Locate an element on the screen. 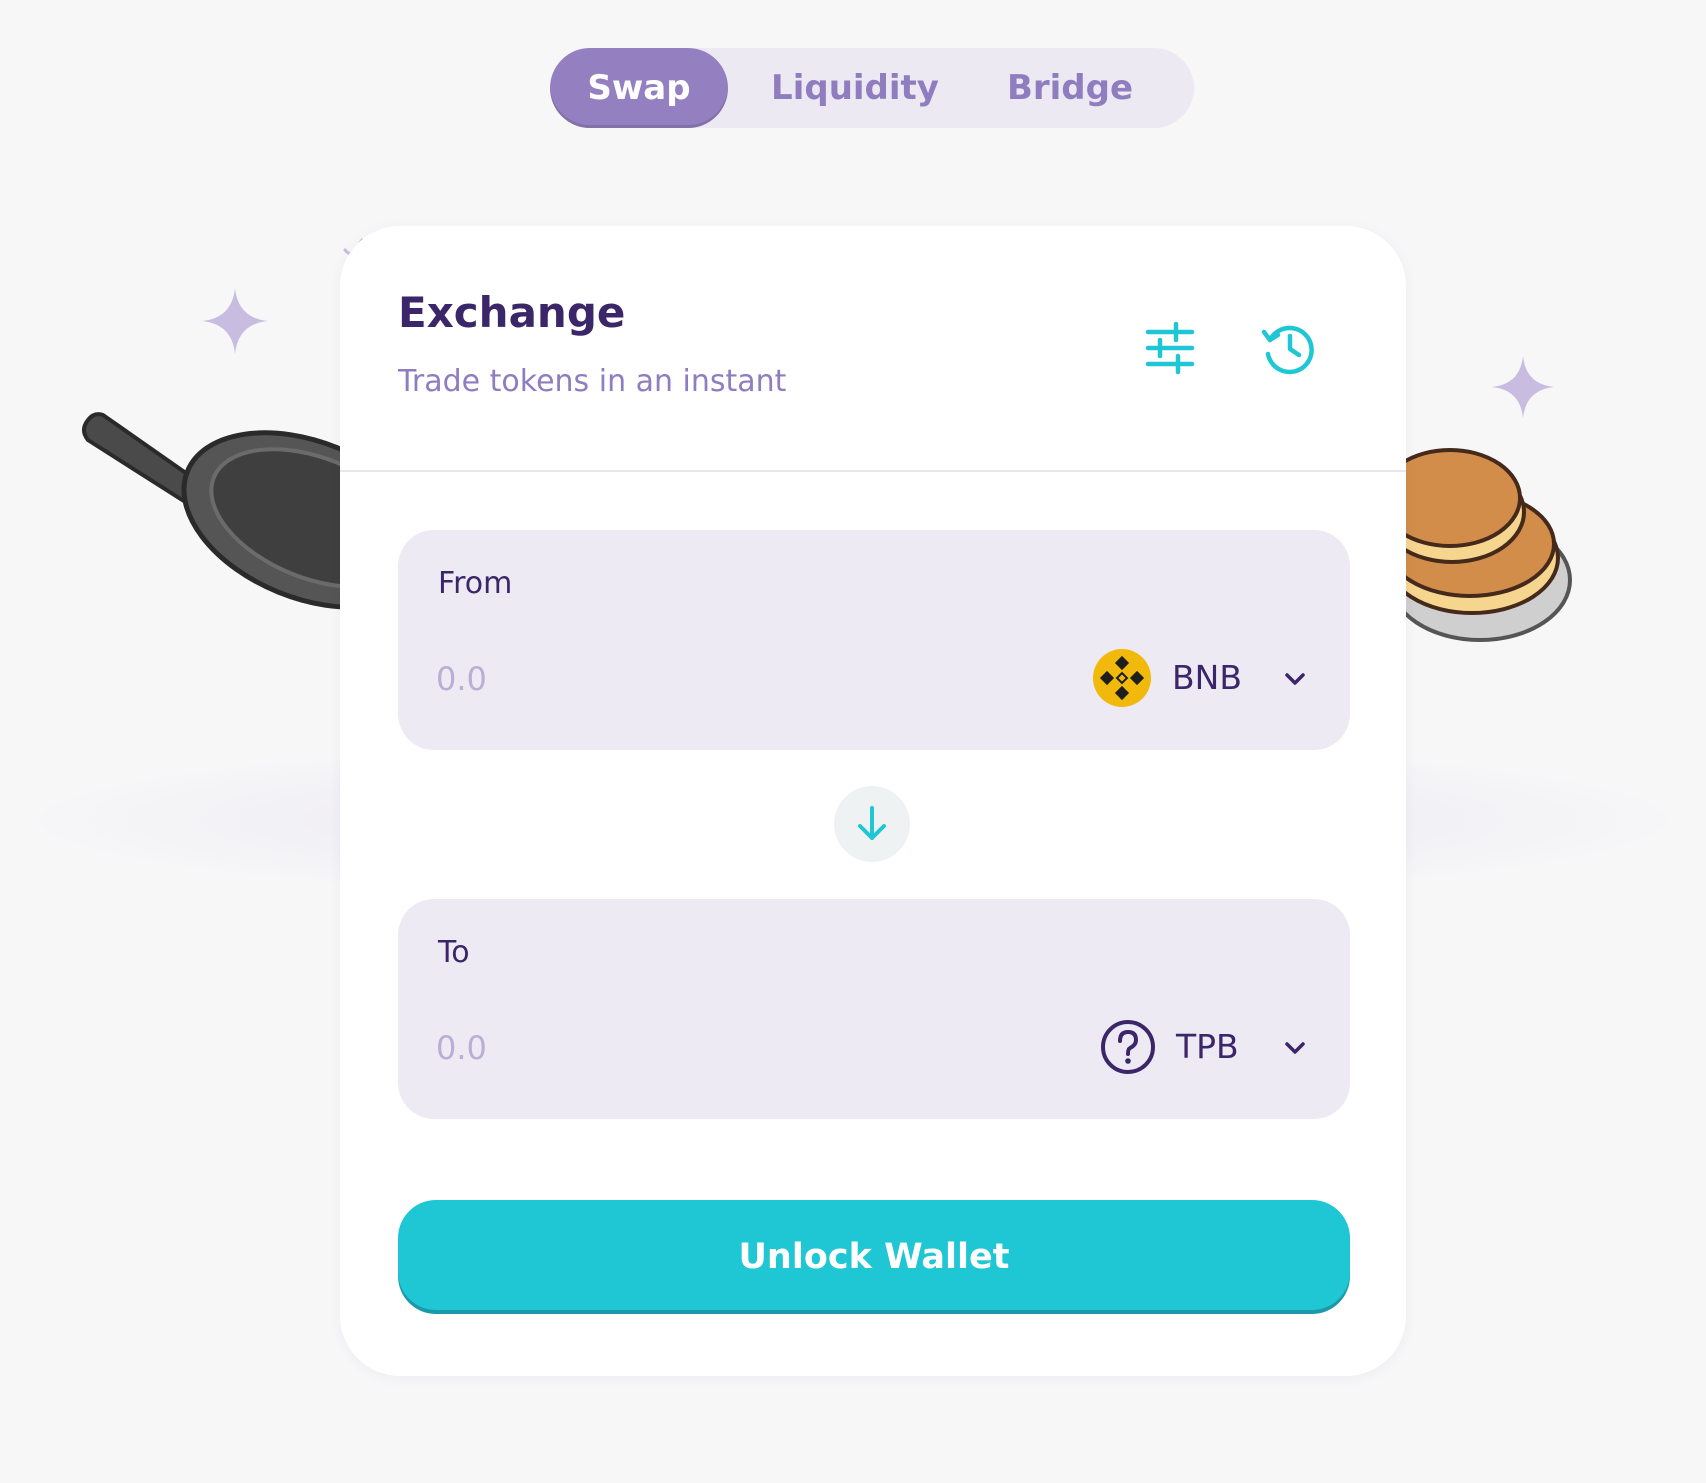 Image resolution: width=1706 pixels, height=1483 pixels. history-button is located at coordinates (1288, 348).